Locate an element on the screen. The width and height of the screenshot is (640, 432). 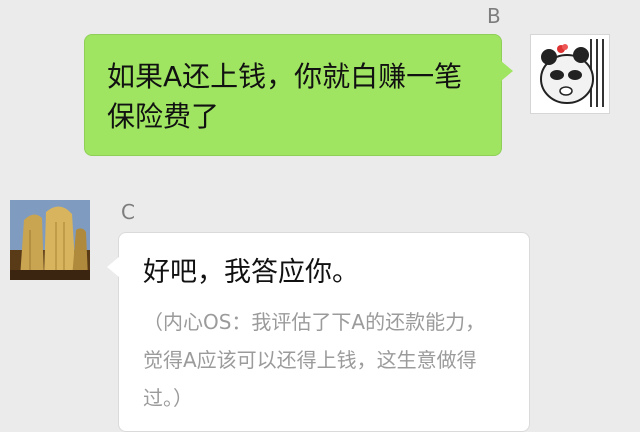
message-subtext: （内心OS：我评估了下A的还款能力，觉得A应该可以还得上钱，这生意做得过。） is located at coordinates (314, 360).